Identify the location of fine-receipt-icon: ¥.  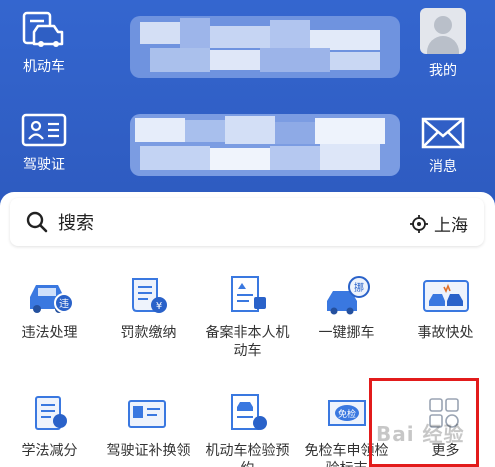
(149, 295).